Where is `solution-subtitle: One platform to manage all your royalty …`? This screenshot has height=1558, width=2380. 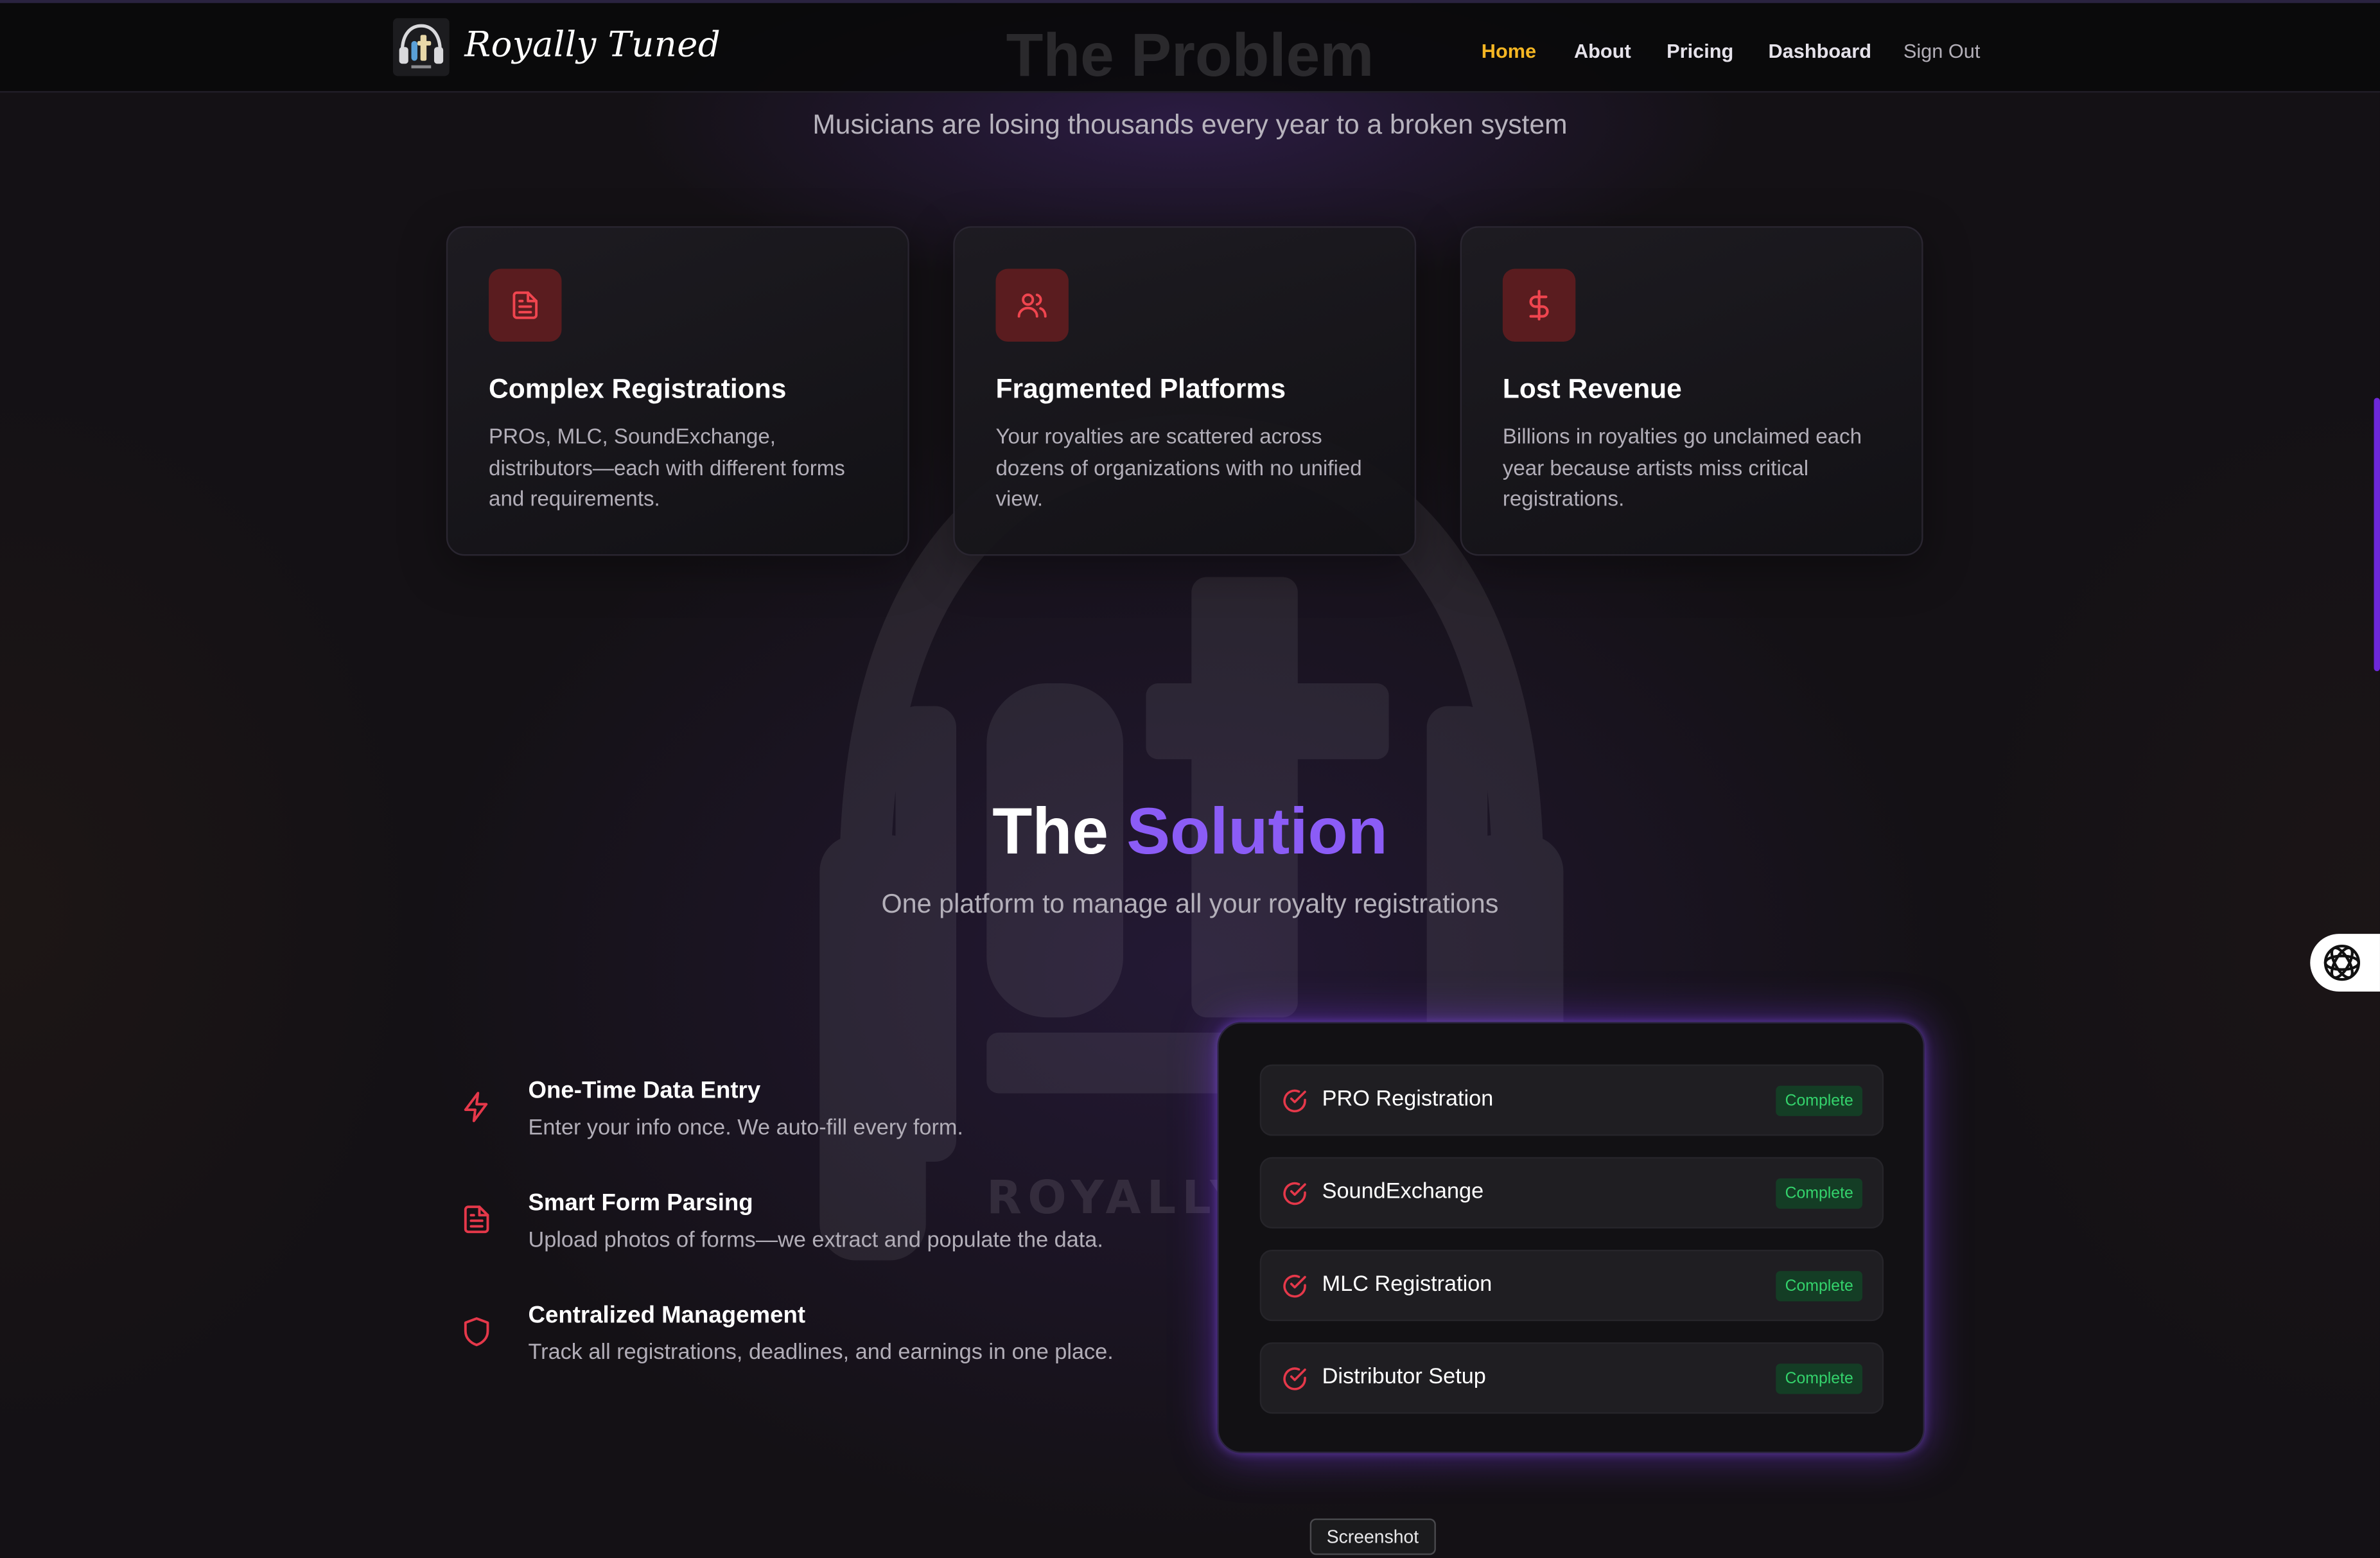 solution-subtitle: One platform to manage all your royalty … is located at coordinates (1190, 903).